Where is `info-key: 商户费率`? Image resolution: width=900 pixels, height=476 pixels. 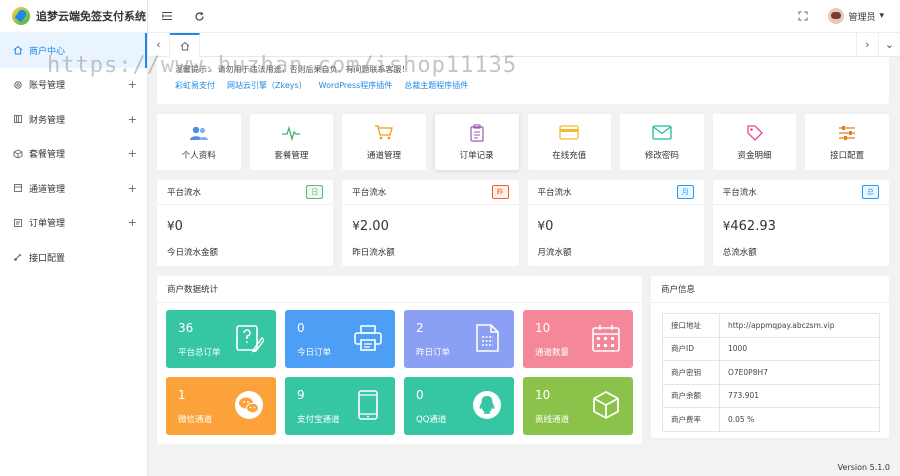
info-key: 商户费率 is located at coordinates (691, 419).